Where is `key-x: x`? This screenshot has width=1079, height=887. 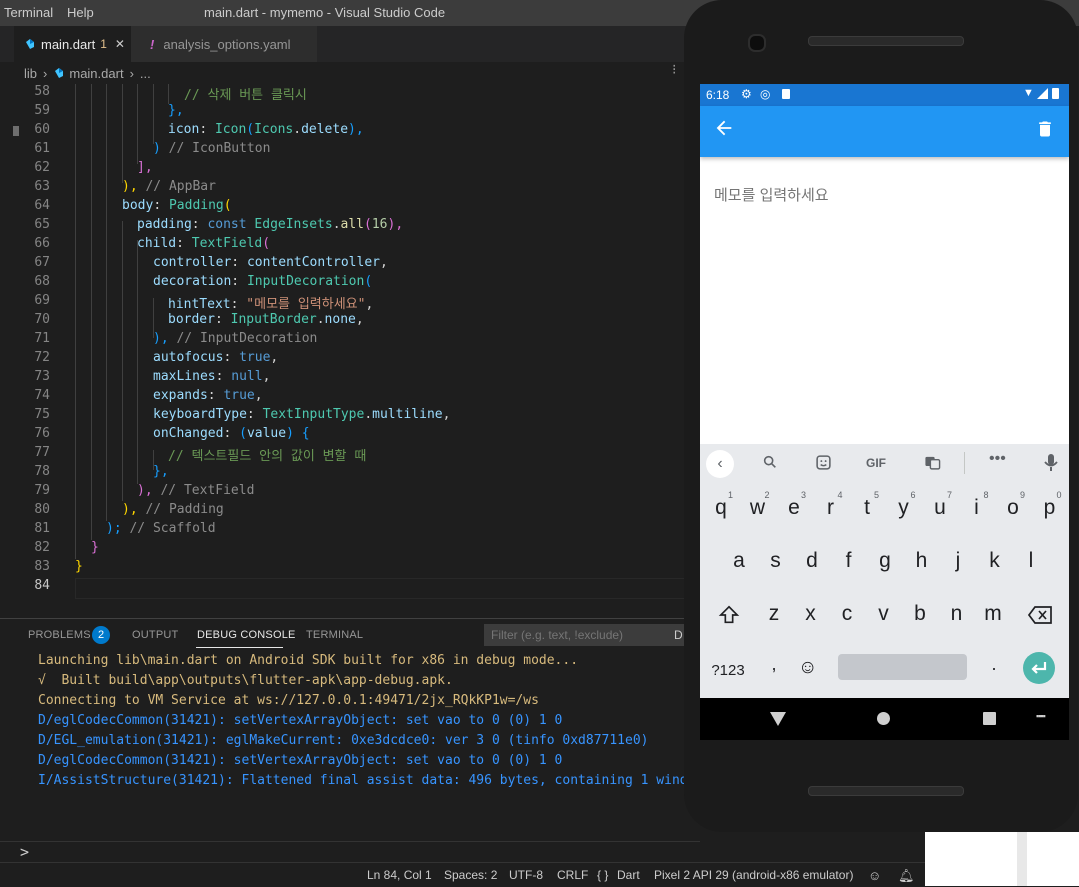 key-x: x is located at coordinates (811, 614).